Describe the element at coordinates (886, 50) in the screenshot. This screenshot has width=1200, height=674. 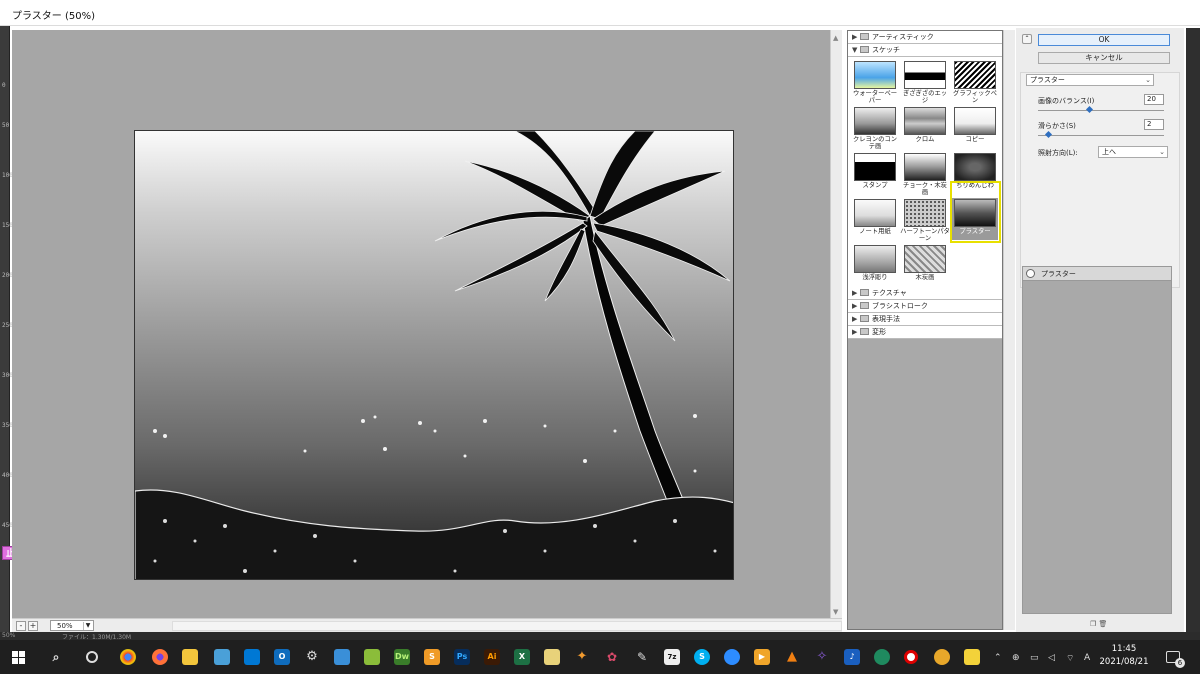
I see `folder-label: スケッチ` at that location.